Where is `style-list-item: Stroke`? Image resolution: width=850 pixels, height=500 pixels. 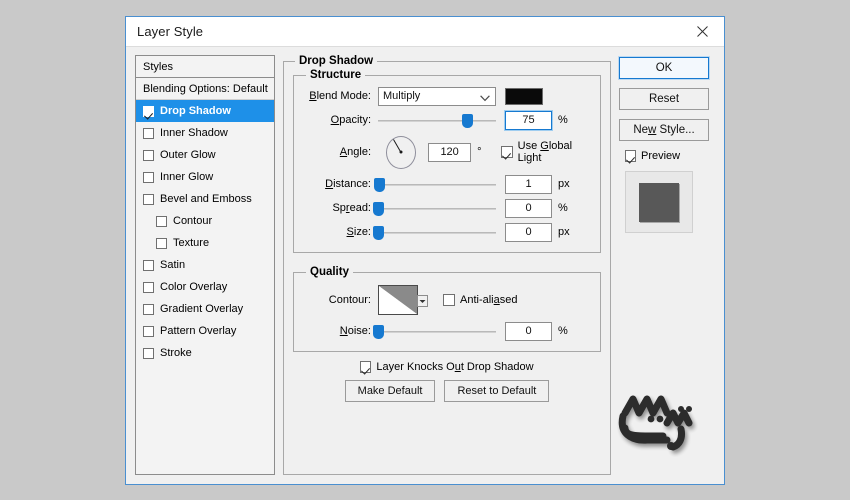 style-list-item: Stroke is located at coordinates (205, 353).